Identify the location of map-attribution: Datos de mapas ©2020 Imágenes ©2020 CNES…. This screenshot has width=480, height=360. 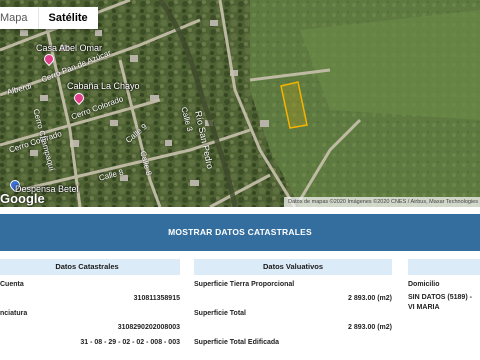
(382, 202).